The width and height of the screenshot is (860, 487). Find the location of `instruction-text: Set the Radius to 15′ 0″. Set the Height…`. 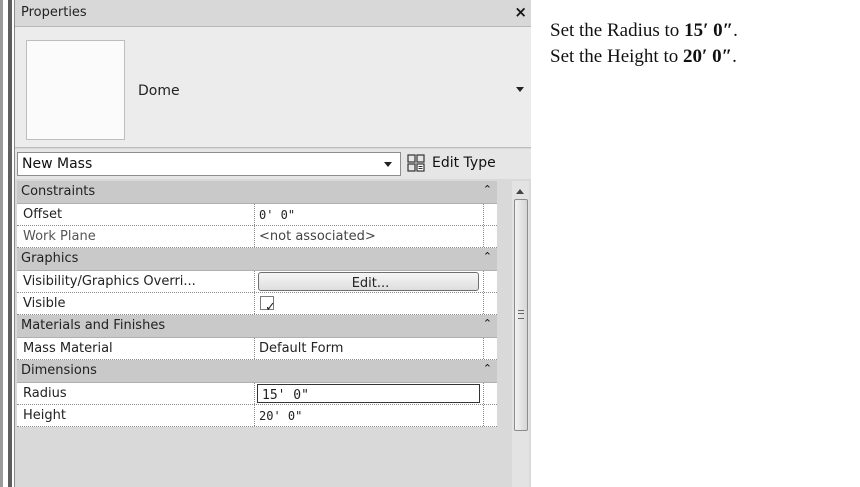

instruction-text: Set the Radius to 15′ 0″. Set the Height… is located at coordinates (700, 44).